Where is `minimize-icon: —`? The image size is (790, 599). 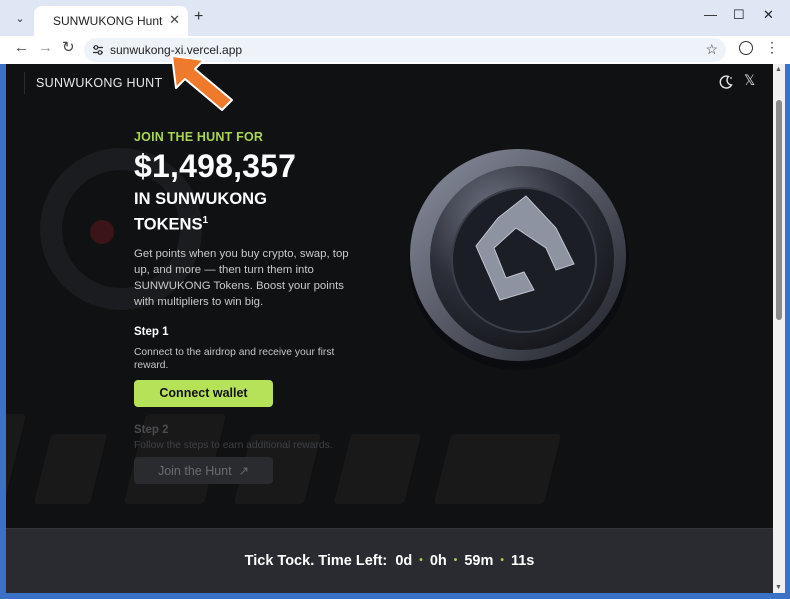
minimize-icon: — is located at coordinates (710, 14).